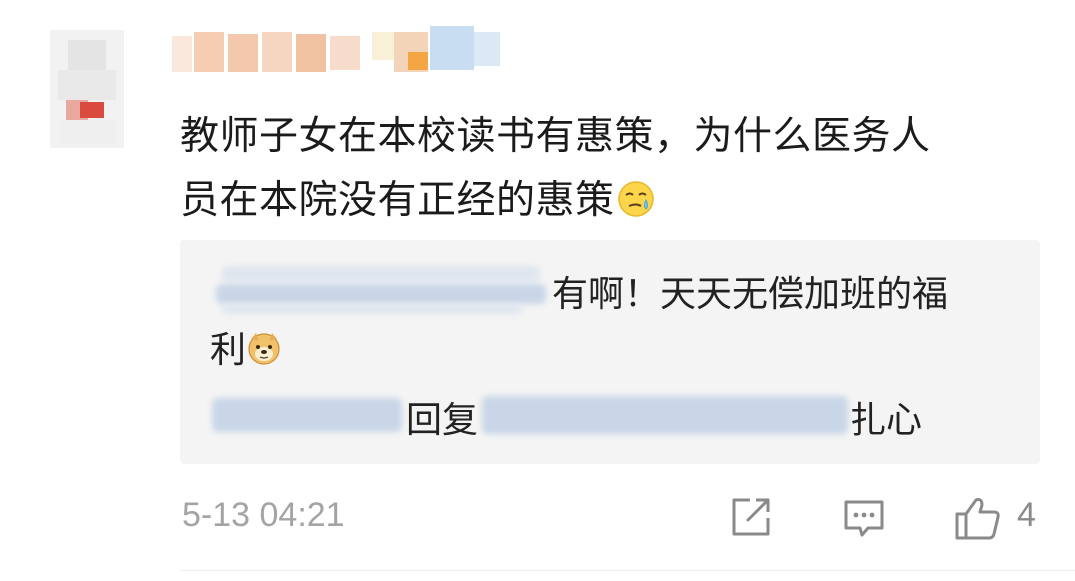 The width and height of the screenshot is (1075, 581). I want to click on reply-1-line-1: 有啊！天天无偿加班的福, so click(750, 294).